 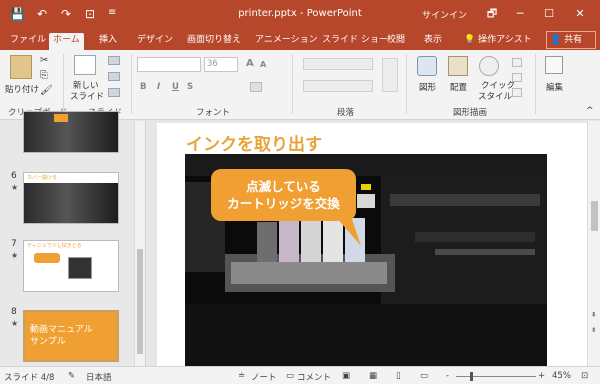 What do you see at coordinates (517, 77) in the screenshot?
I see `shape-outline-icon` at bounding box center [517, 77].